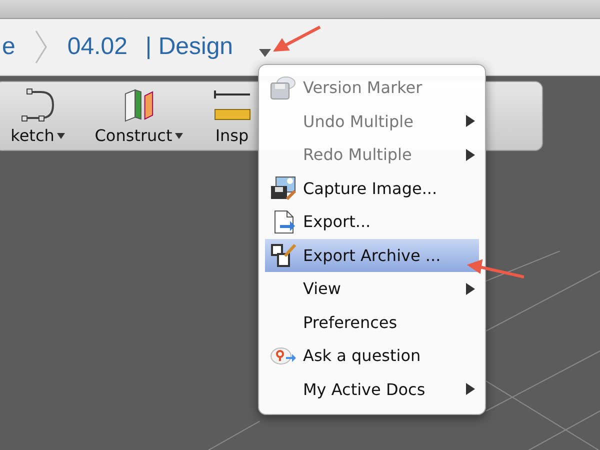 The height and width of the screenshot is (450, 600). Describe the element at coordinates (372, 322) in the screenshot. I see `menu-item: Preferences` at that location.